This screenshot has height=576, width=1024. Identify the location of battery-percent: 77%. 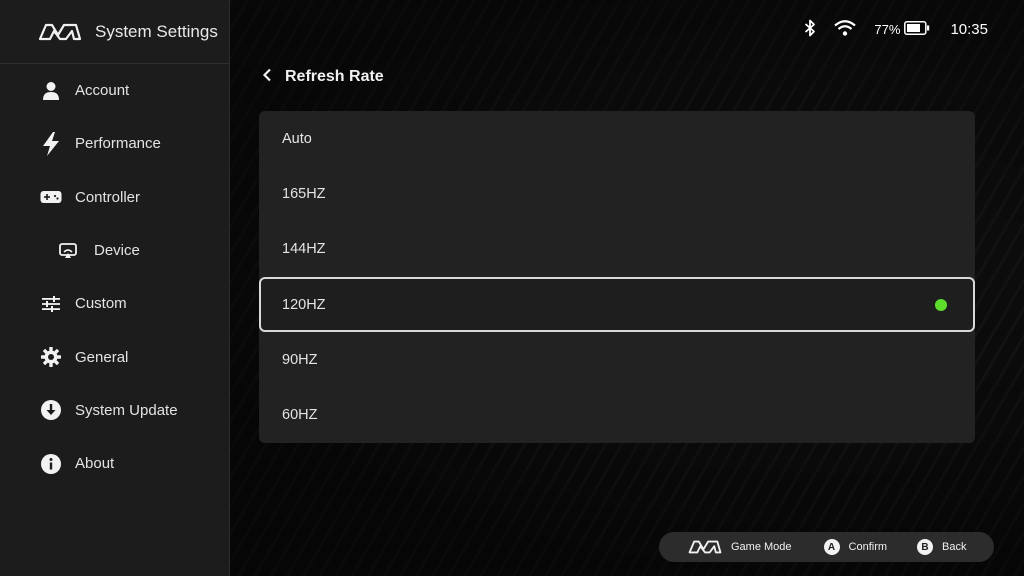
(887, 29).